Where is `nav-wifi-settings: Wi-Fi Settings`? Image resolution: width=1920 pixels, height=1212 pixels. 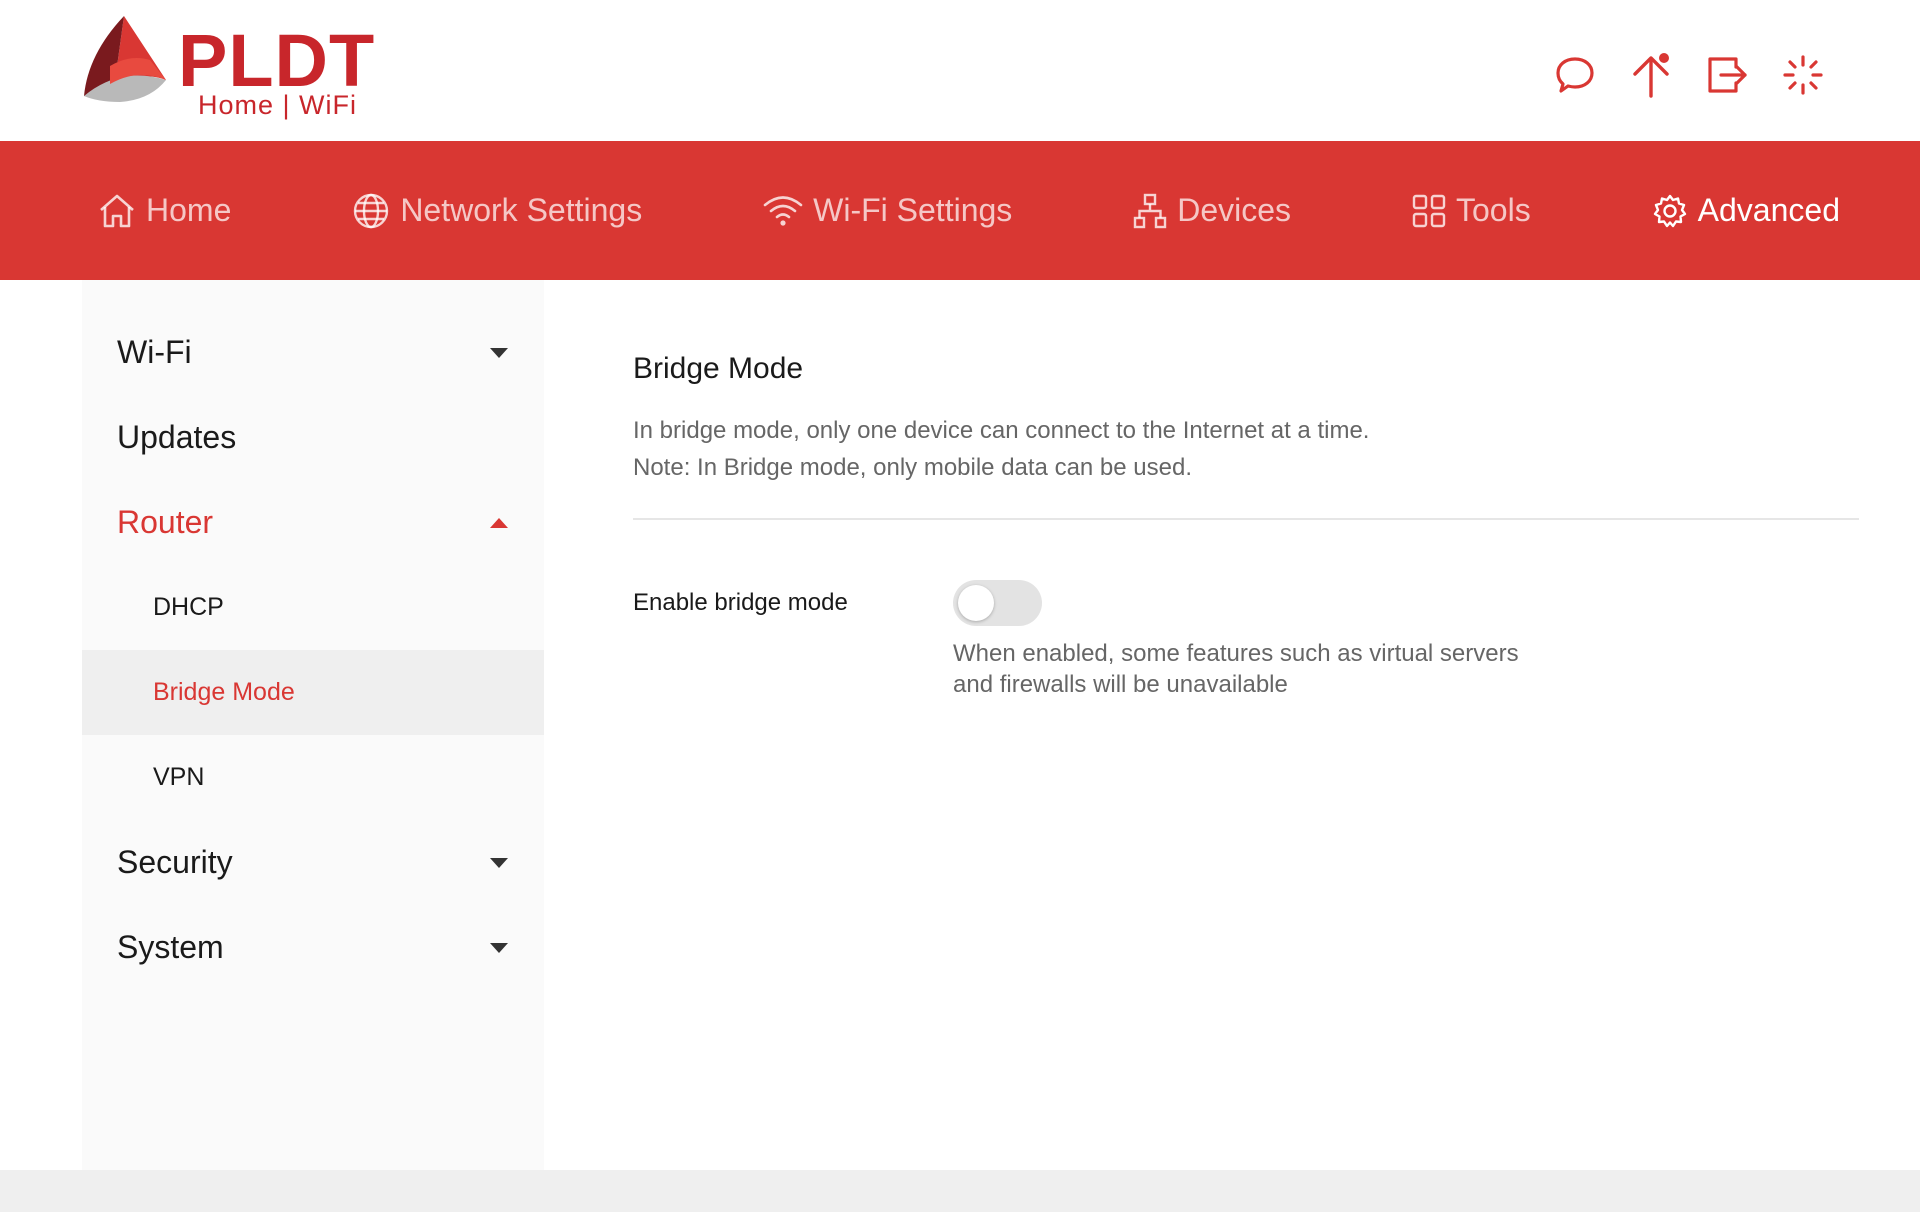 nav-wifi-settings: Wi-Fi Settings is located at coordinates (887, 210).